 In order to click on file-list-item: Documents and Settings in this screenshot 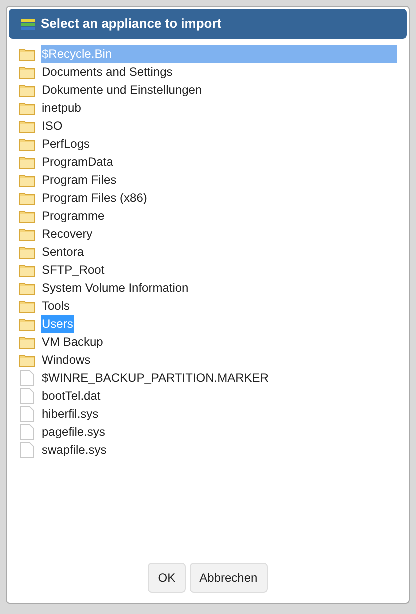, I will do `click(107, 72)`.